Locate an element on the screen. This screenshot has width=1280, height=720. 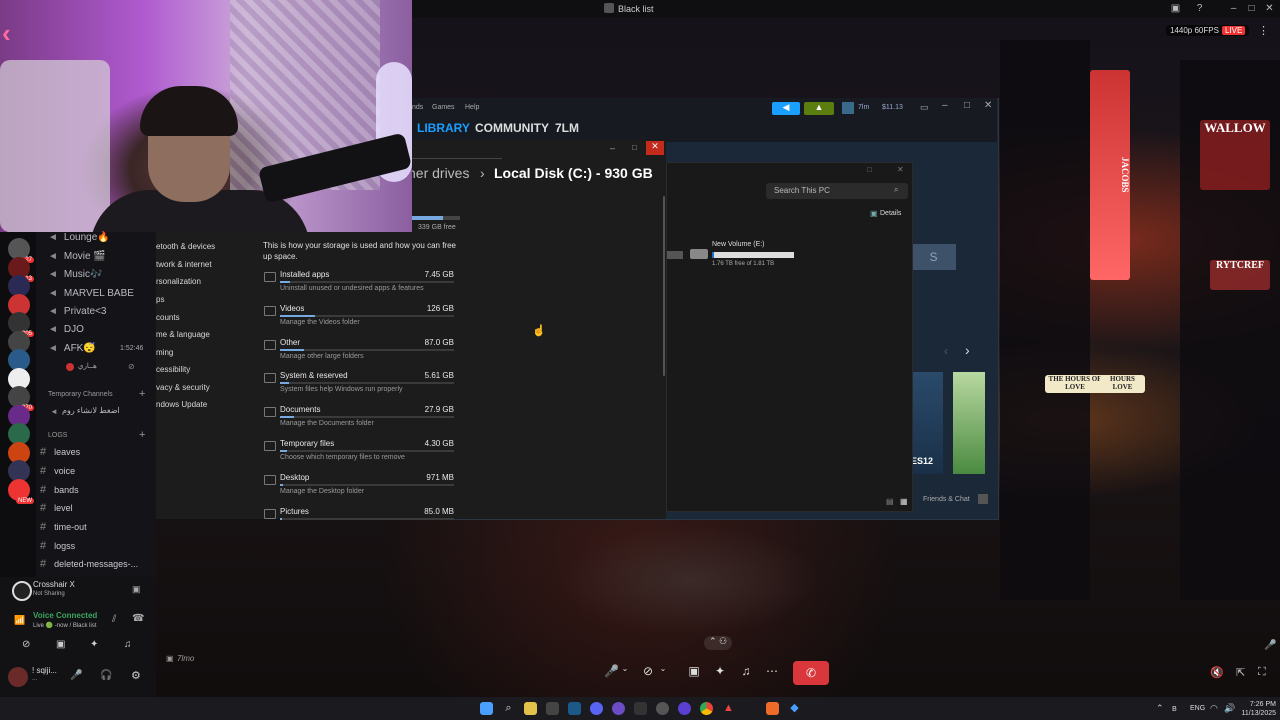
discord-icon is located at coordinates (596, 708).